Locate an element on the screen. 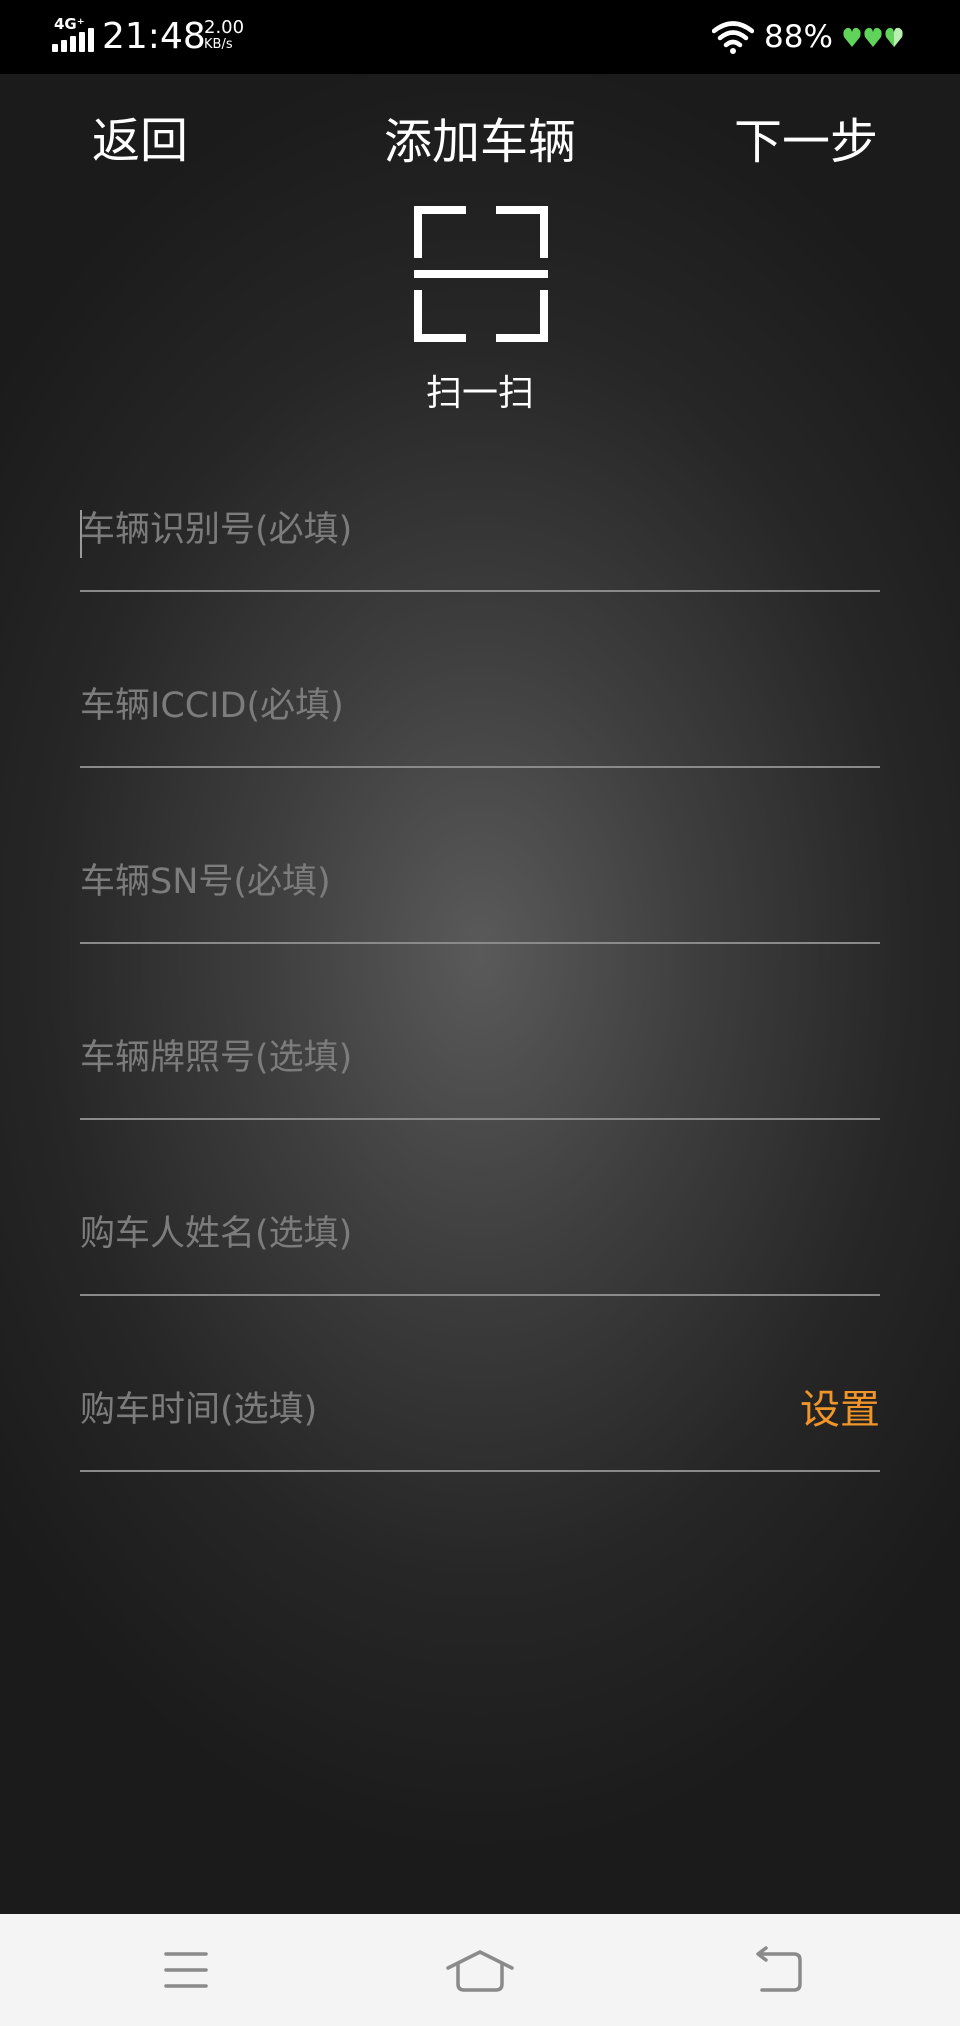 This screenshot has height=2026, width=960. vin-field is located at coordinates (480, 531).